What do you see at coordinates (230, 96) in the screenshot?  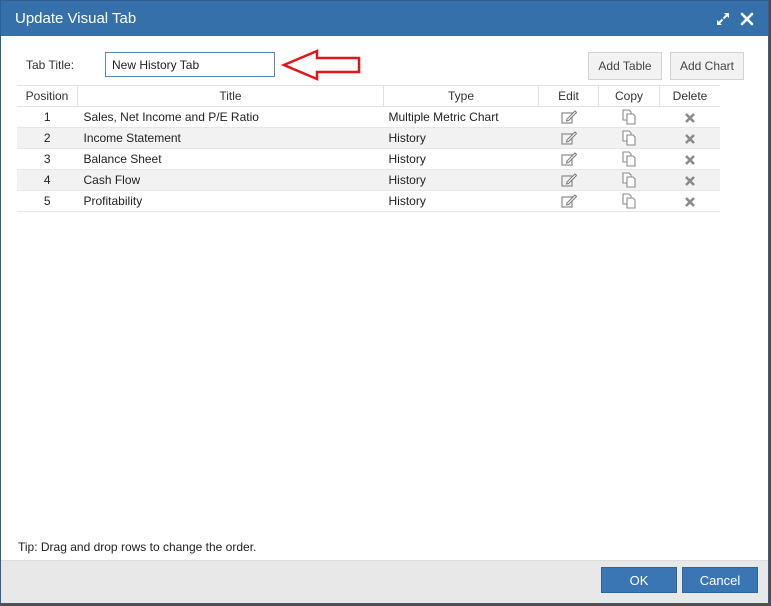 I see `header-title: Title` at bounding box center [230, 96].